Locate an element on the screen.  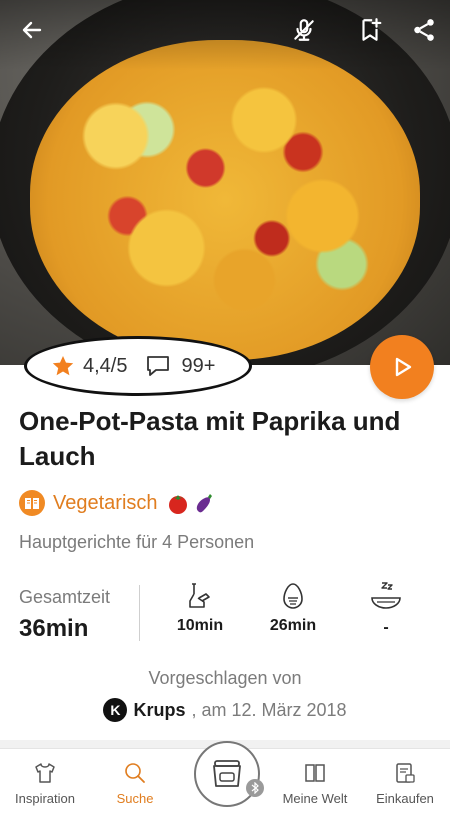
cook-time-value: 26min is located at coordinates (293, 625).